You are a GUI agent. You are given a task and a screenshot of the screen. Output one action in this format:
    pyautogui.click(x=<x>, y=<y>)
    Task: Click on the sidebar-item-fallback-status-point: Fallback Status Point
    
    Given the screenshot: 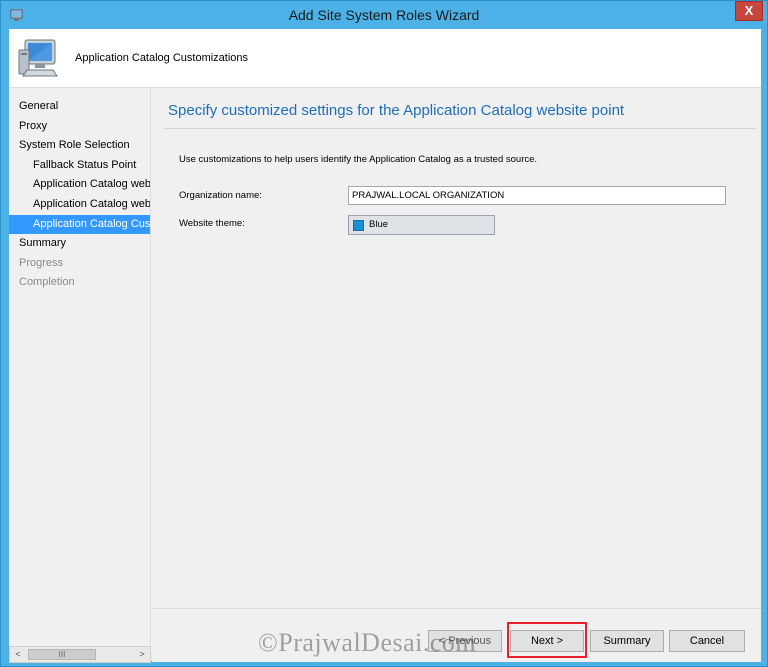 What is the action you would take?
    pyautogui.click(x=79, y=165)
    